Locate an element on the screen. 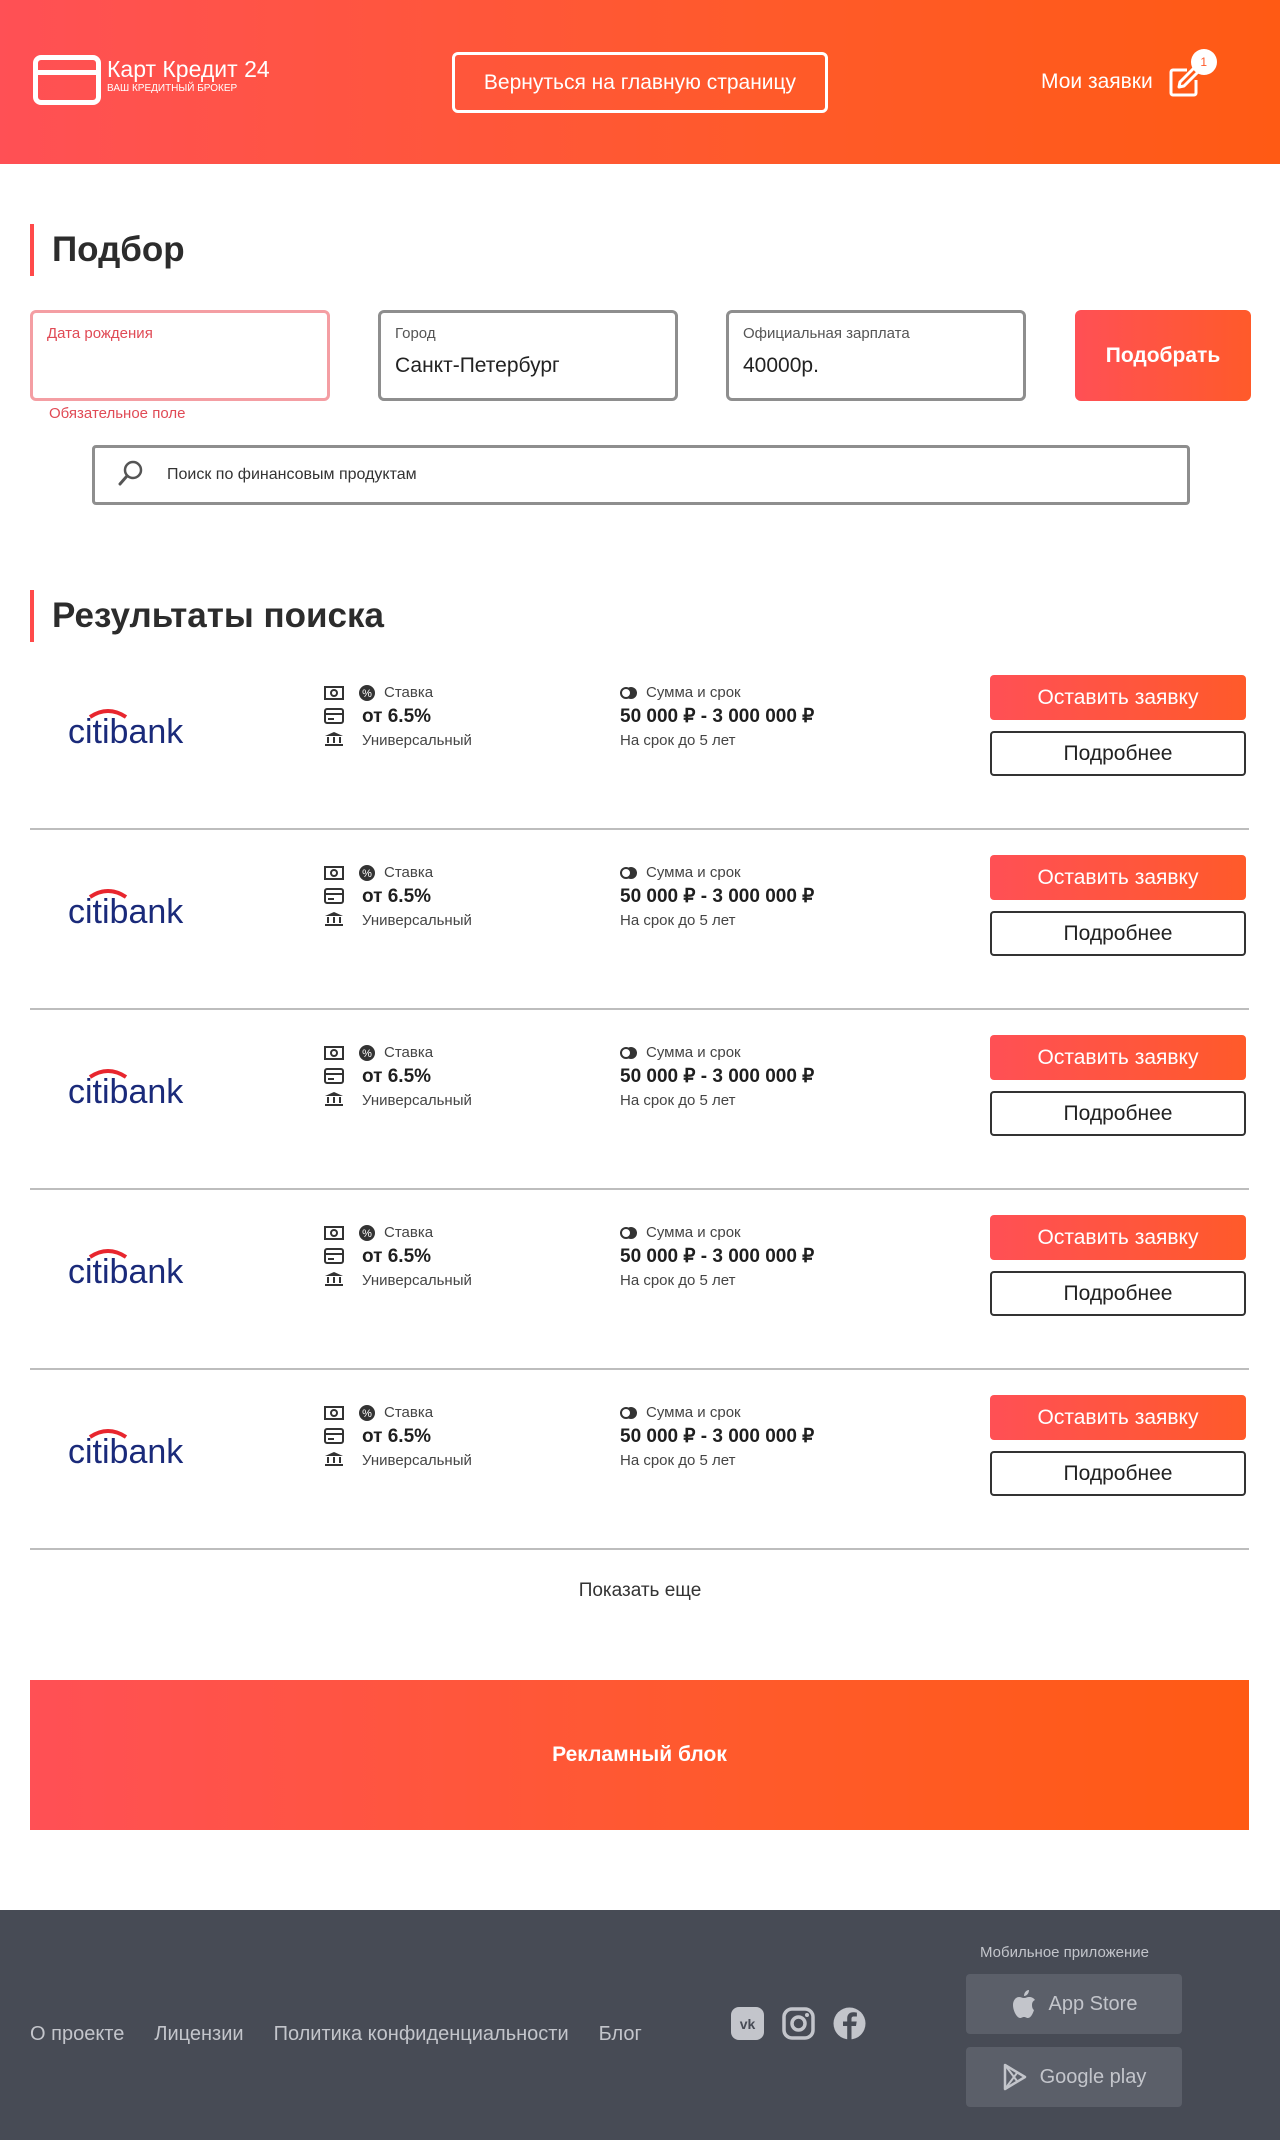  my-applications-link: Мои заявки 1 is located at coordinates (1129, 76).